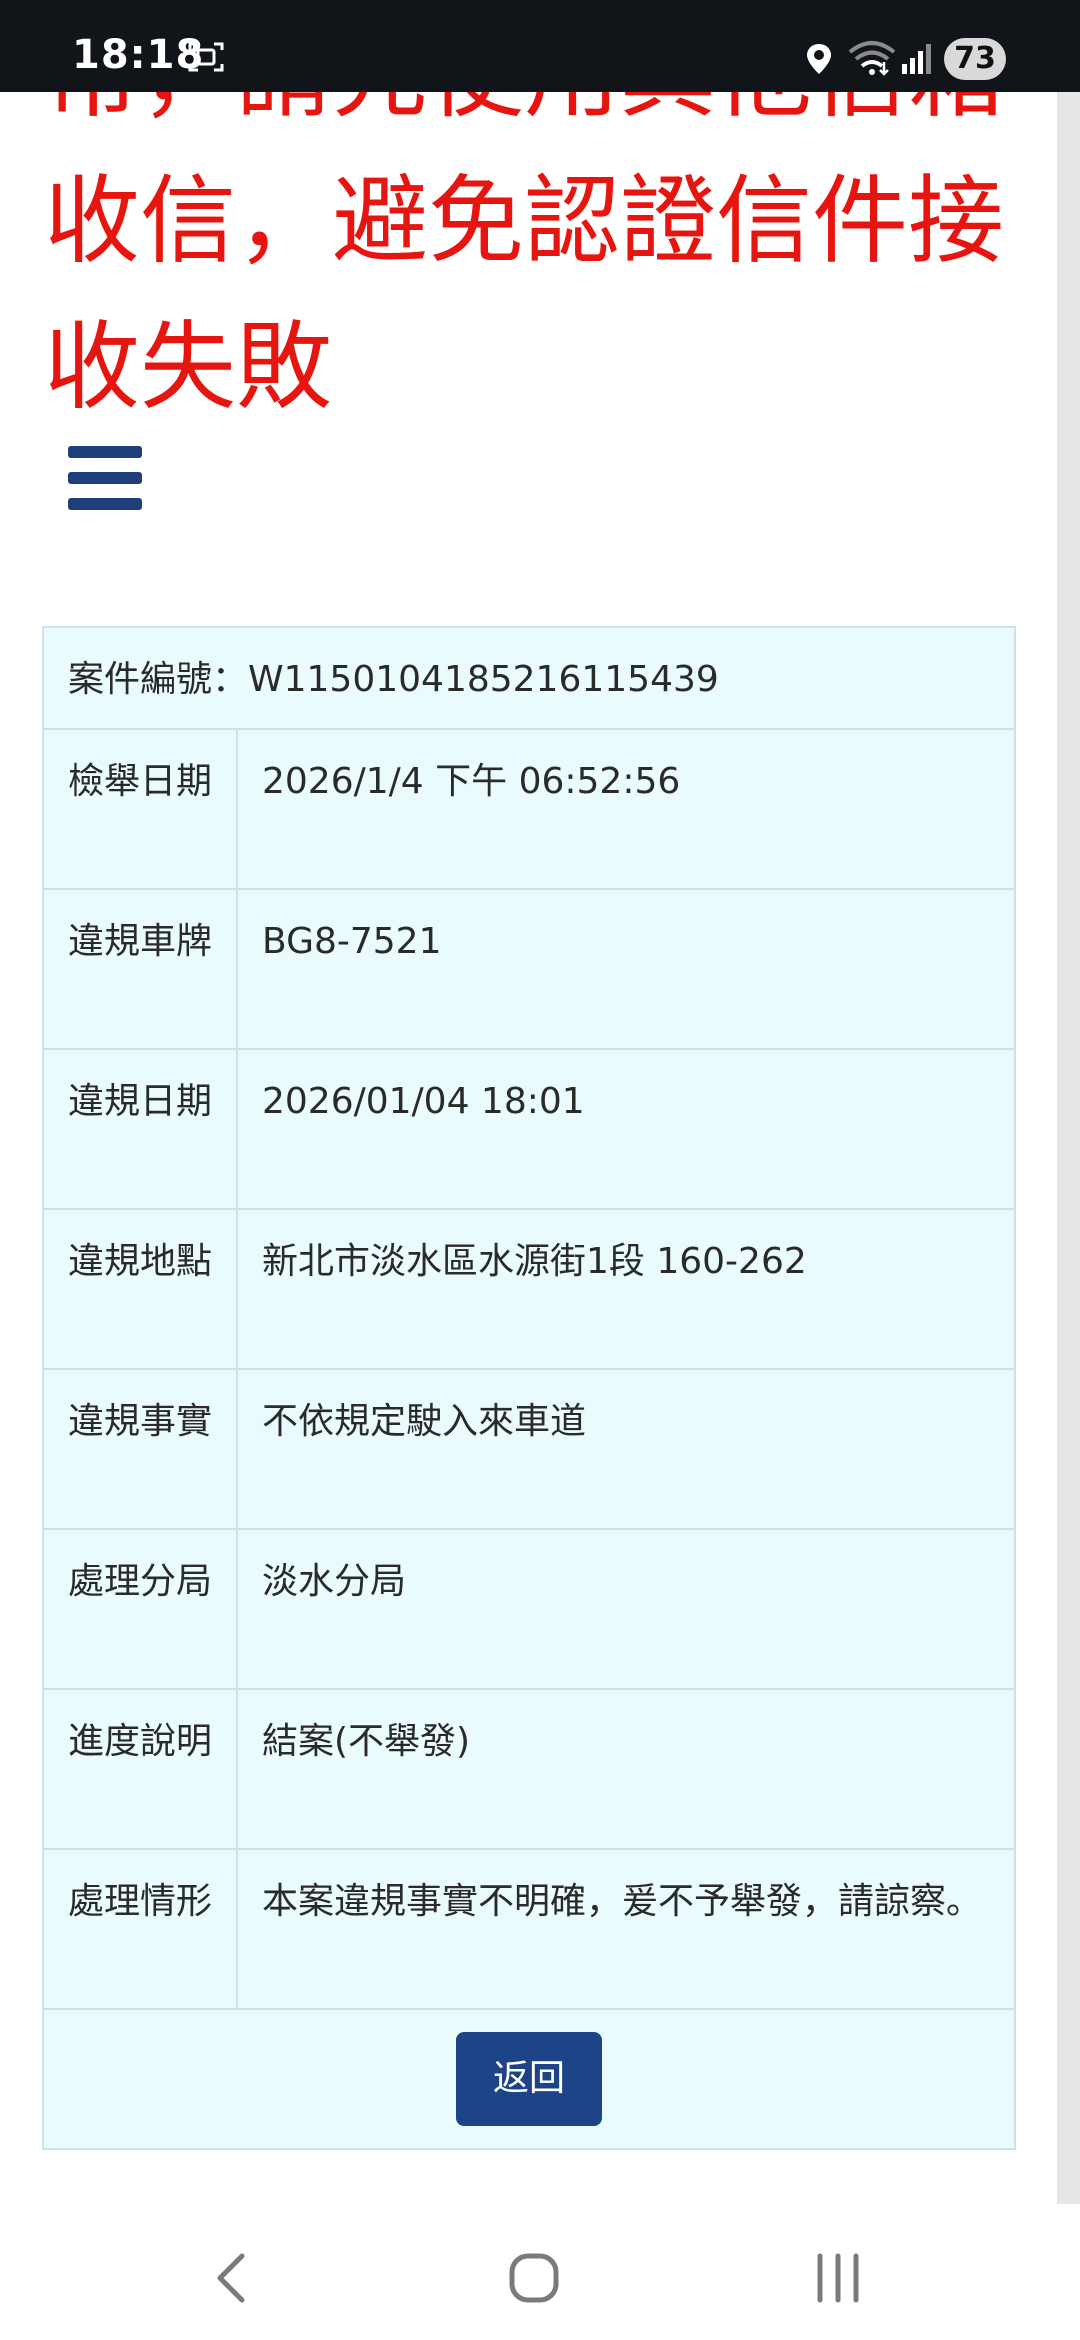 The image size is (1080, 2340). What do you see at coordinates (140, 1129) in the screenshot?
I see `row-label-violation-date: 違規日期` at bounding box center [140, 1129].